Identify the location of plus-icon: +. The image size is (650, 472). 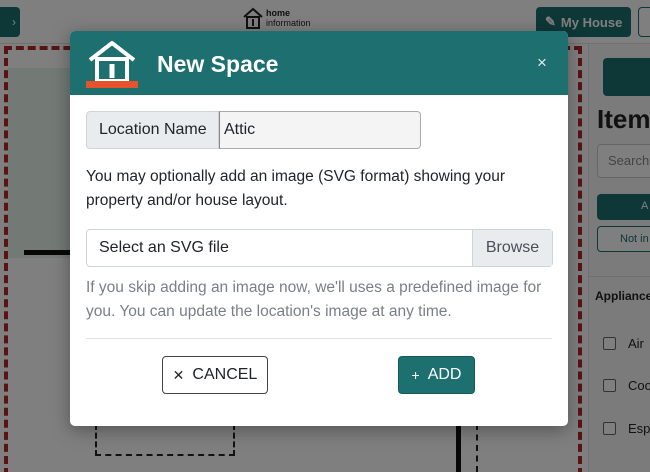
(415, 375).